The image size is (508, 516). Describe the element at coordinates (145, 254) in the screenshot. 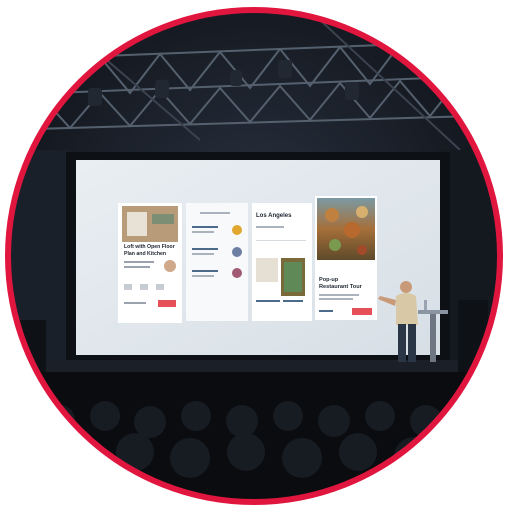

I see `card-1-title-line2: Plan and Kitchen` at that location.